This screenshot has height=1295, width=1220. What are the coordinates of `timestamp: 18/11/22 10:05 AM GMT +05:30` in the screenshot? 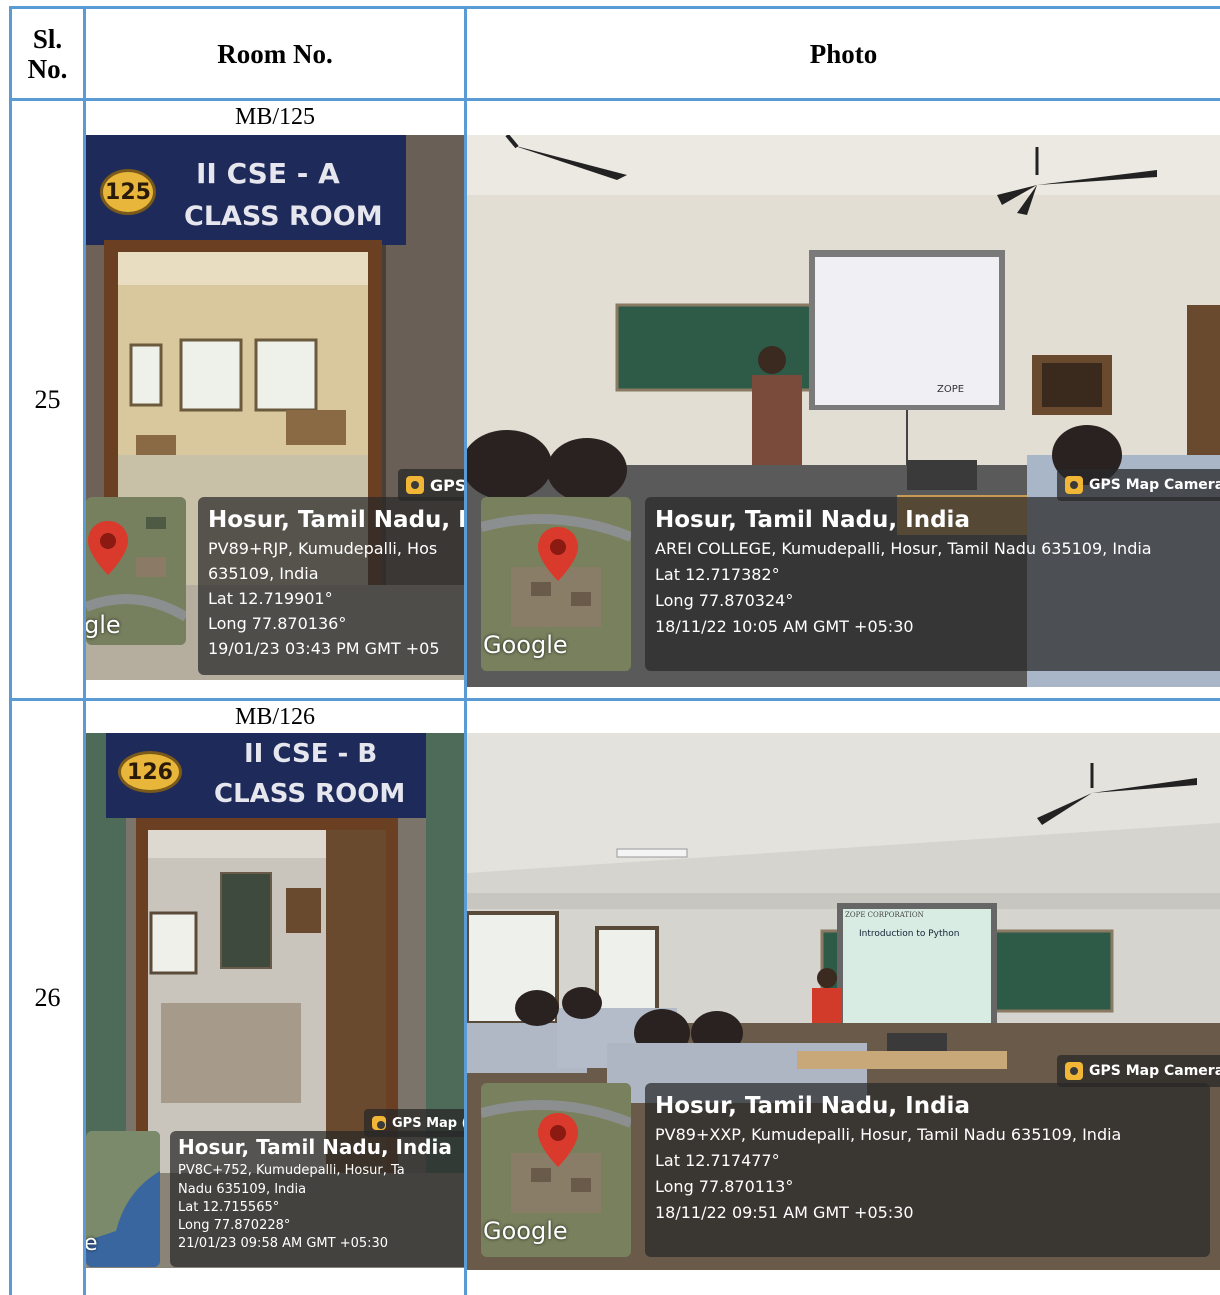 It's located at (784, 626).